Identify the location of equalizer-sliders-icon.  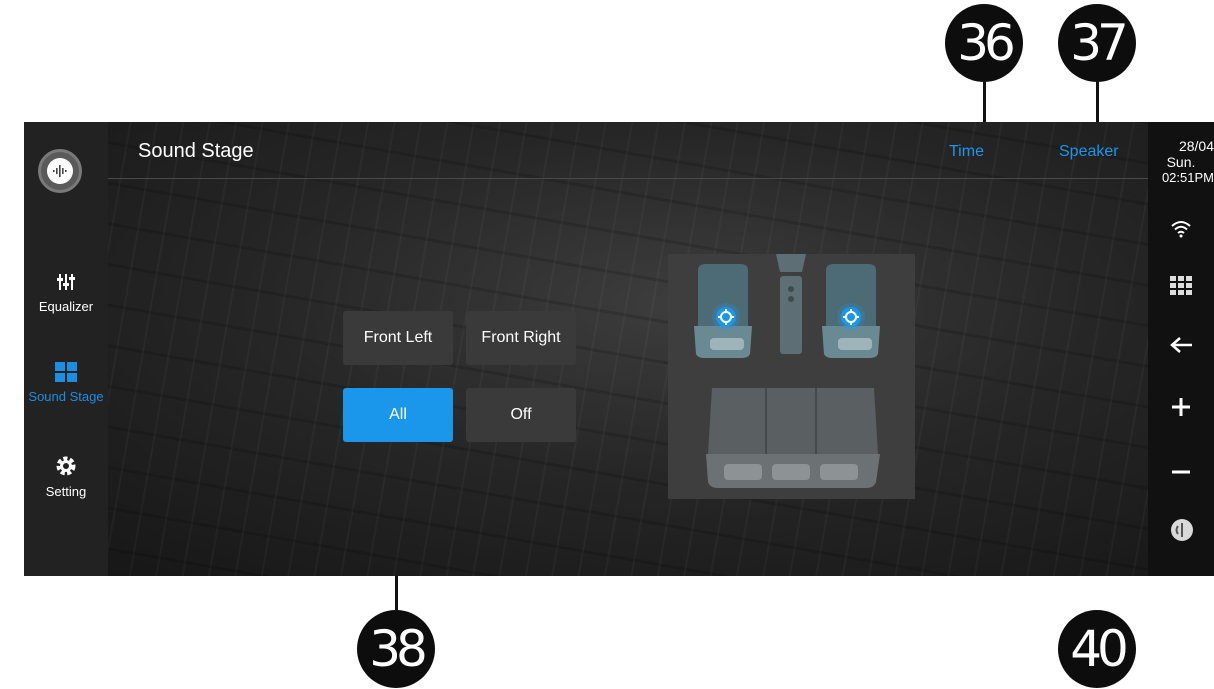
(66, 283).